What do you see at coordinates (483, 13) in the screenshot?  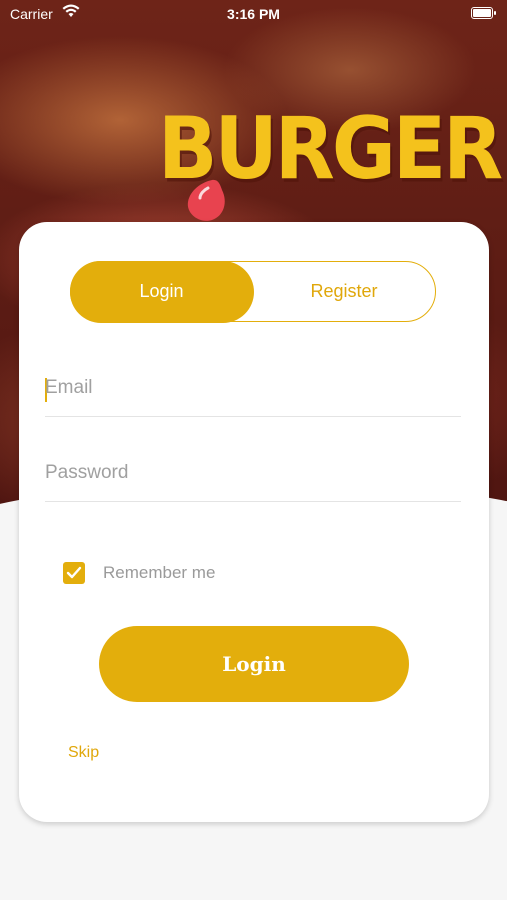 I see `battery-icon` at bounding box center [483, 13].